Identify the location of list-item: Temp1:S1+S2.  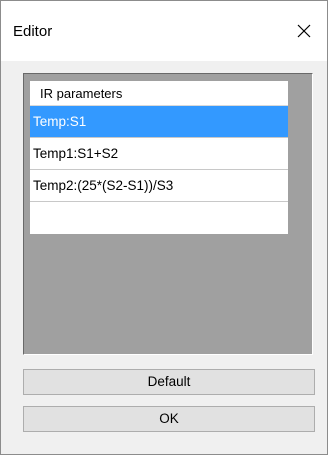
(159, 154).